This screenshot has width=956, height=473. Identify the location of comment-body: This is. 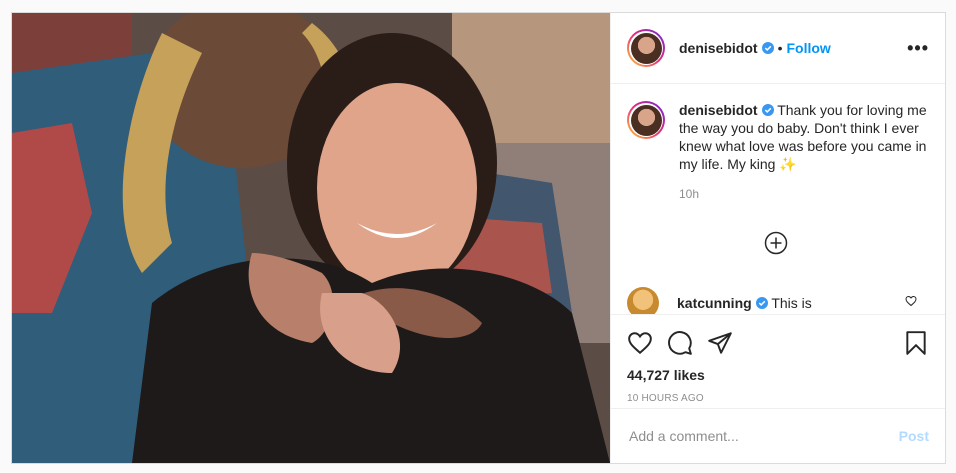
(791, 303).